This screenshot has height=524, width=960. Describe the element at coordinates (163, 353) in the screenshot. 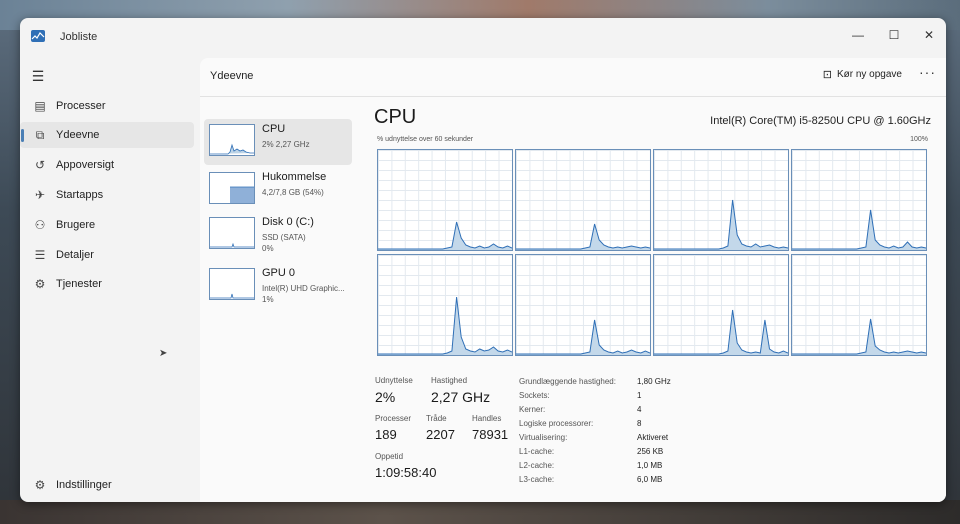

I see `mouse-pointer-icon: ➤` at that location.